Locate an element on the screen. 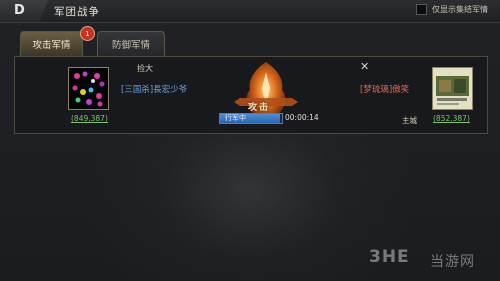  attacker-power: (849,387) is located at coordinates (89, 118).